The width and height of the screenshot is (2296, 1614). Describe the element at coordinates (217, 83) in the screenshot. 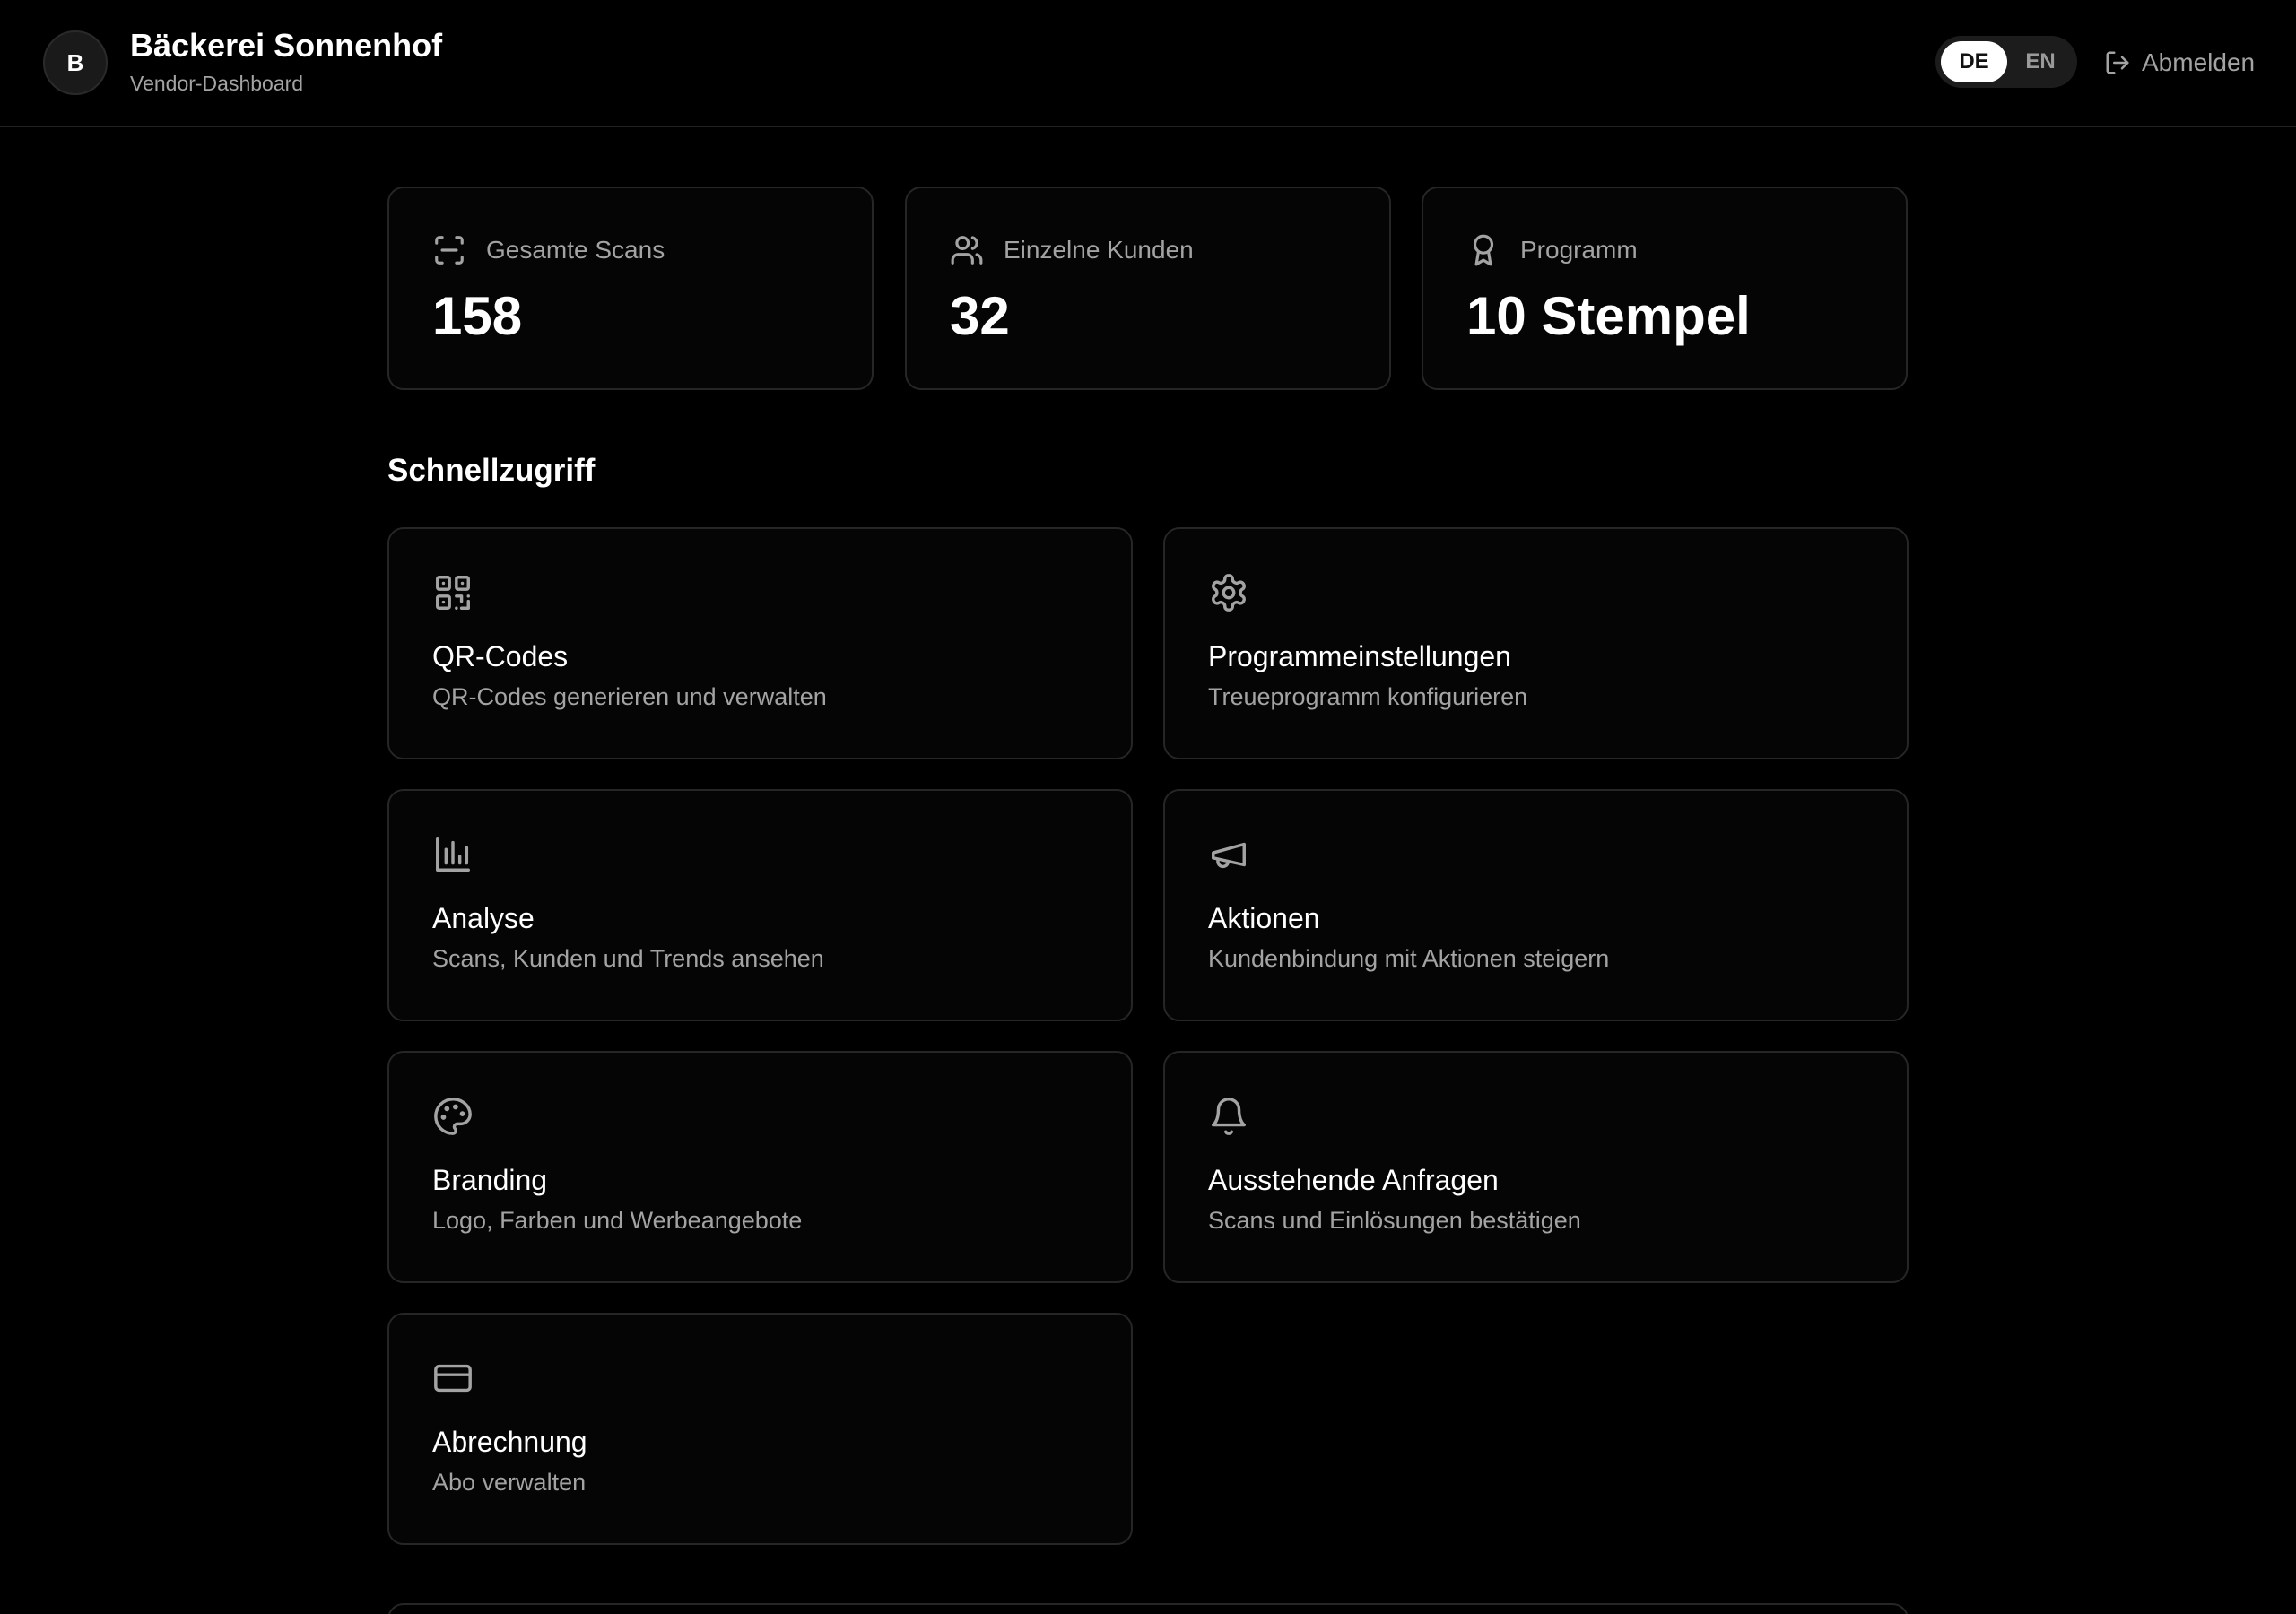

I see `dashboard-subtitle: Vendor-Dashboard` at that location.